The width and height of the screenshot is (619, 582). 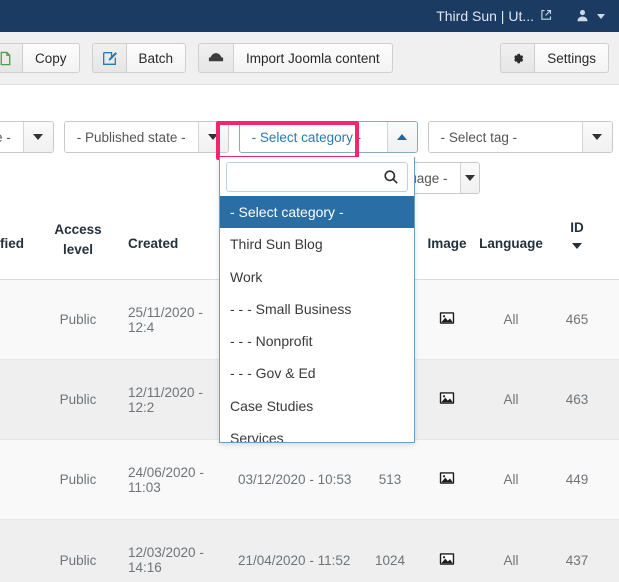 What do you see at coordinates (577, 479) in the screenshot?
I see `cell-id: 449` at bounding box center [577, 479].